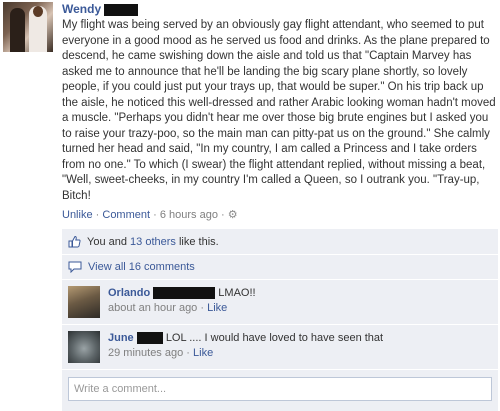  What do you see at coordinates (280, 268) in the screenshot?
I see `view-all-comments-row: View all 16 comments` at bounding box center [280, 268].